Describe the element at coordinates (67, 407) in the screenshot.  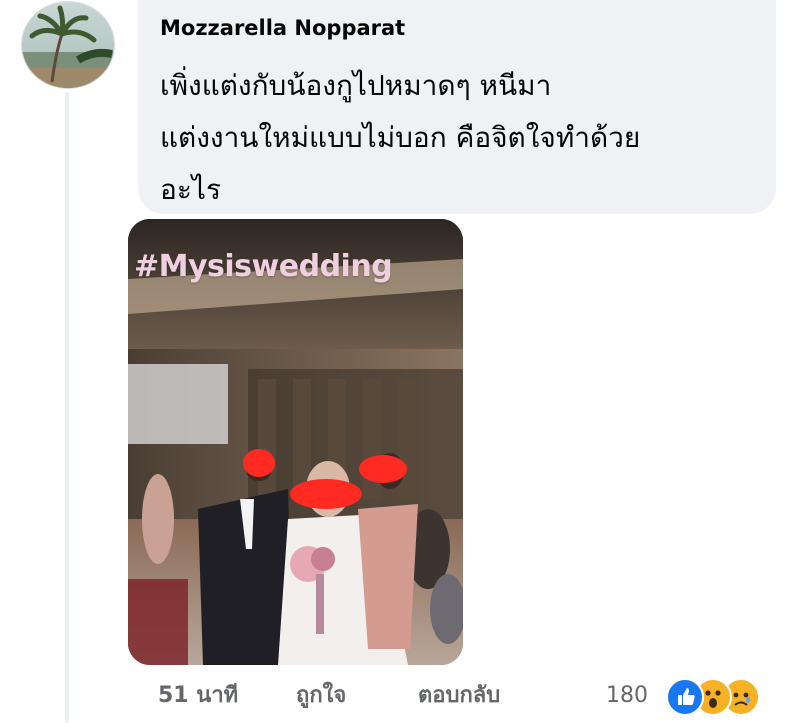
I see `thread-line` at that location.